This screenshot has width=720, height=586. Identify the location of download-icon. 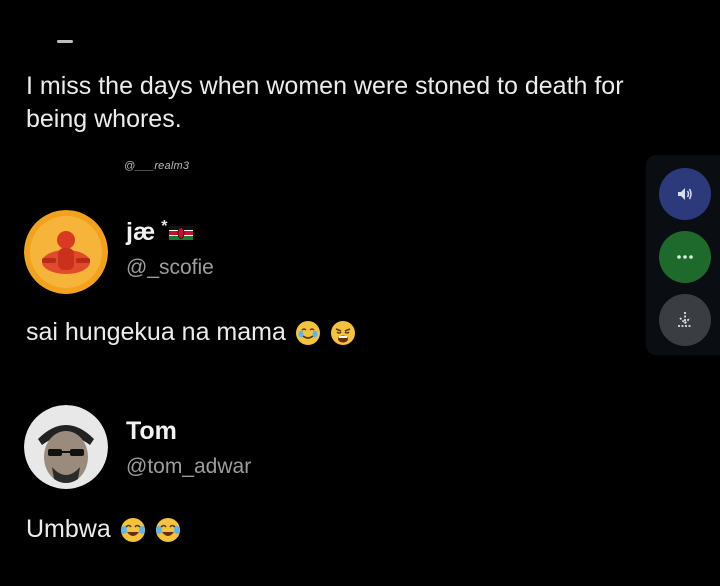
(685, 319).